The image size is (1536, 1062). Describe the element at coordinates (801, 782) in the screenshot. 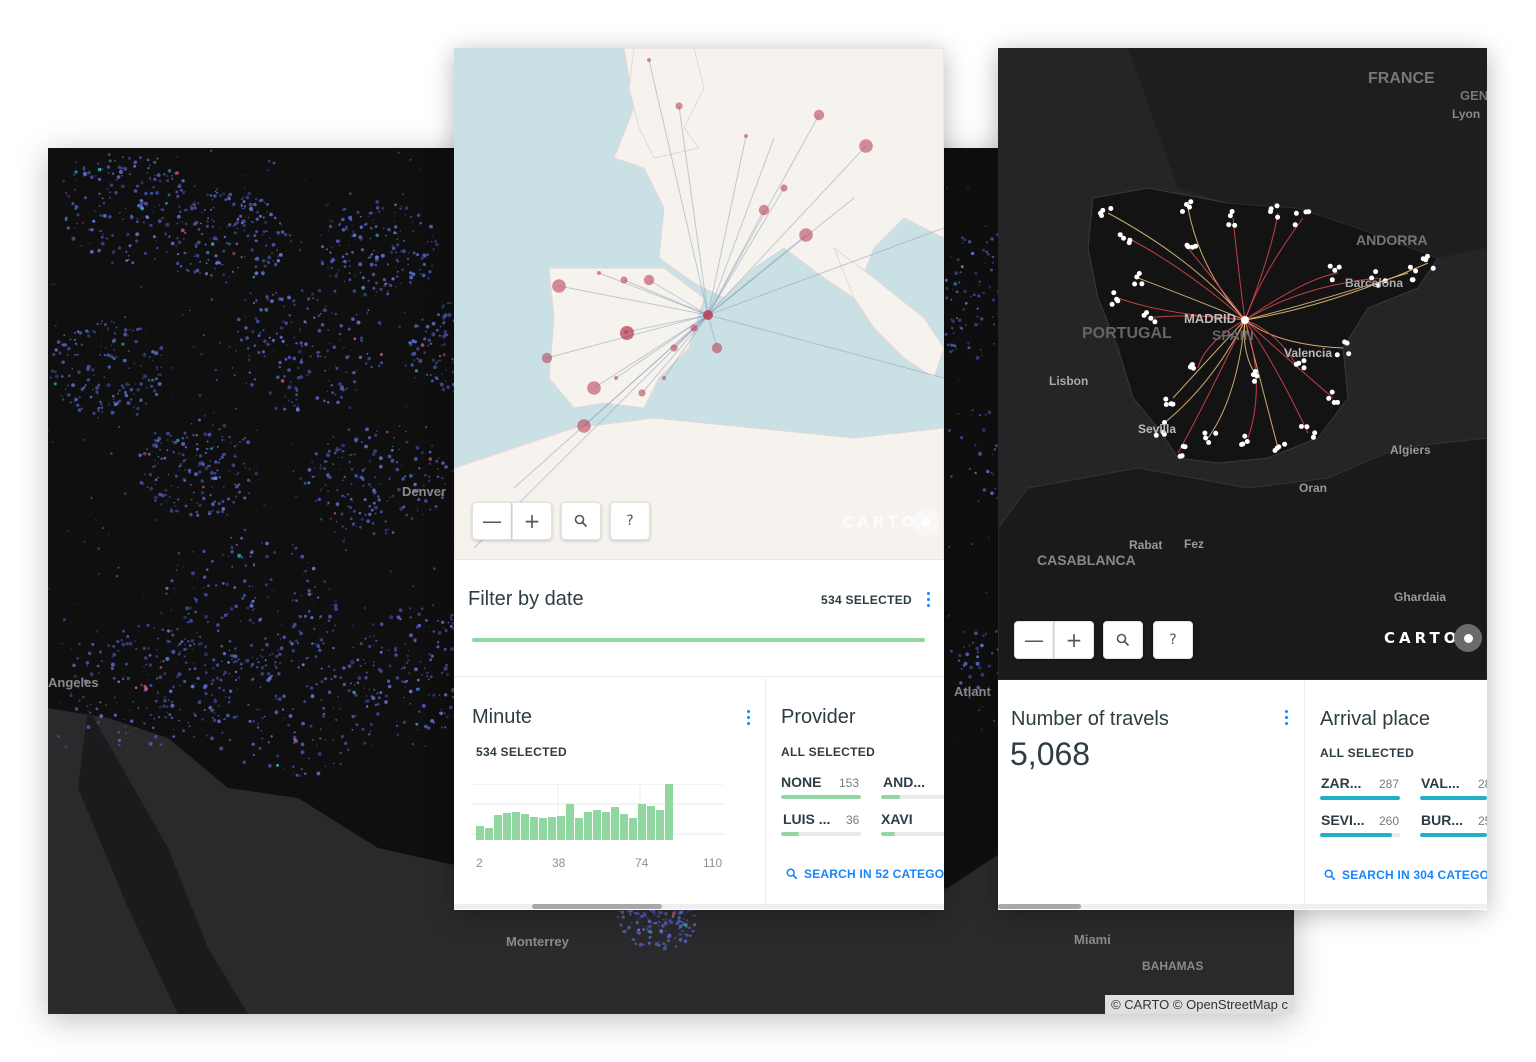

I see `category-label-none: NONE` at that location.